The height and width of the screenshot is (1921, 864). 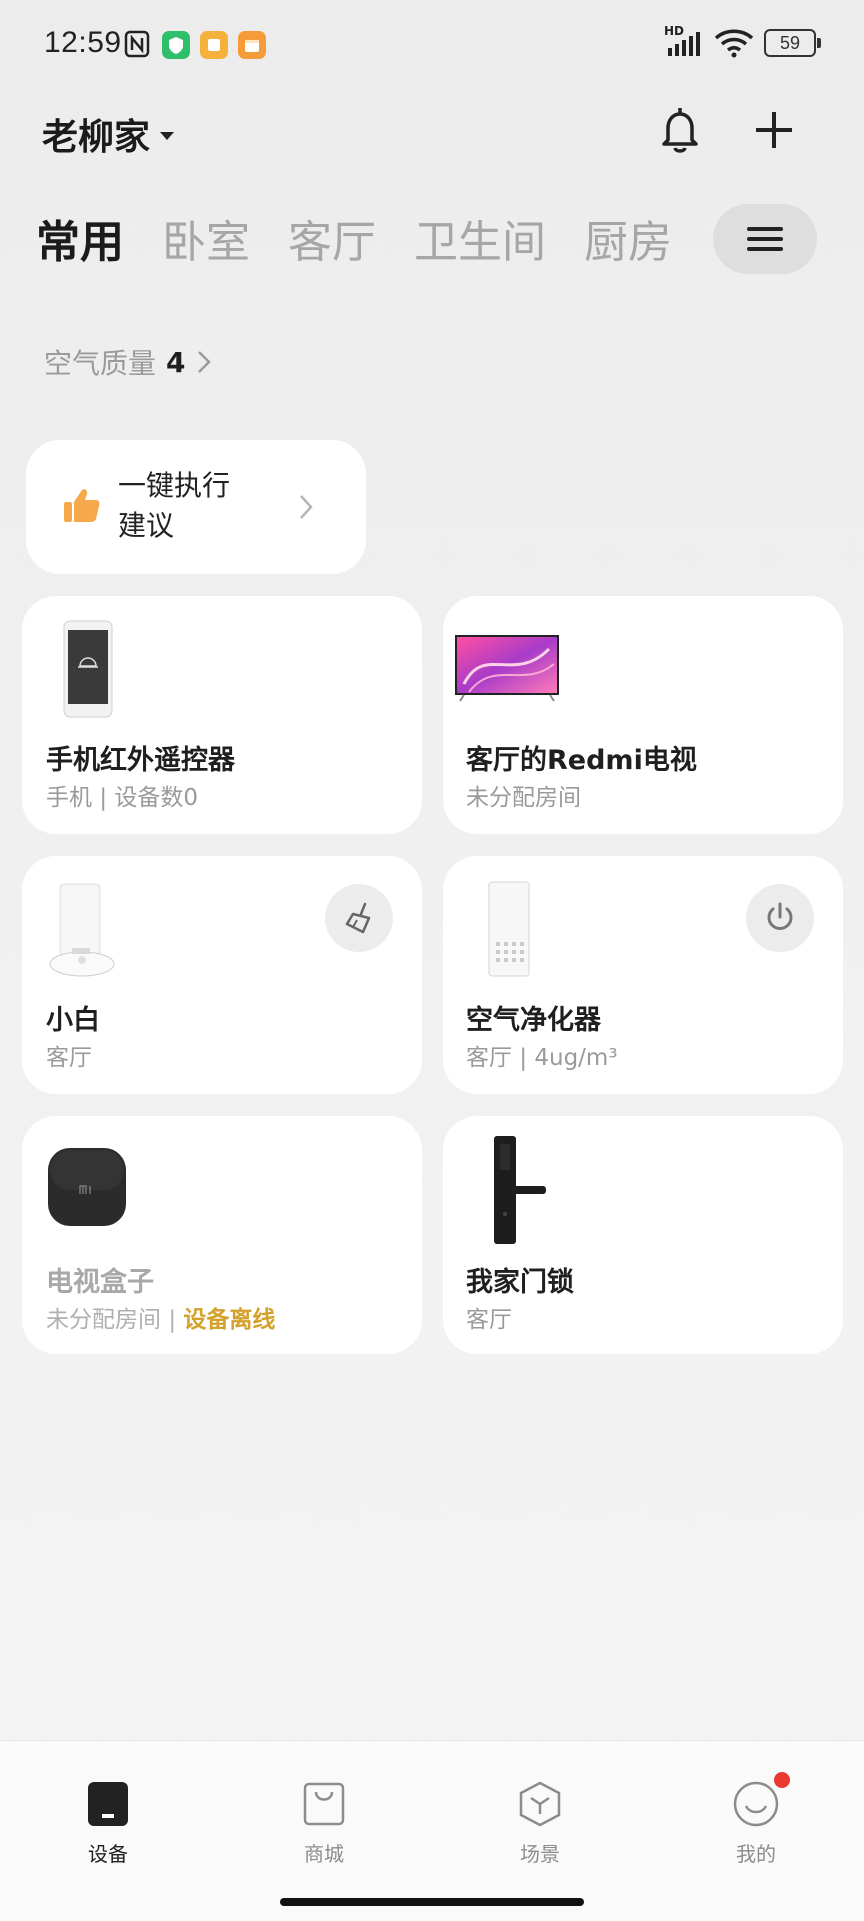 What do you see at coordinates (108, 1854) in the screenshot?
I see `nav-label: 设备` at bounding box center [108, 1854].